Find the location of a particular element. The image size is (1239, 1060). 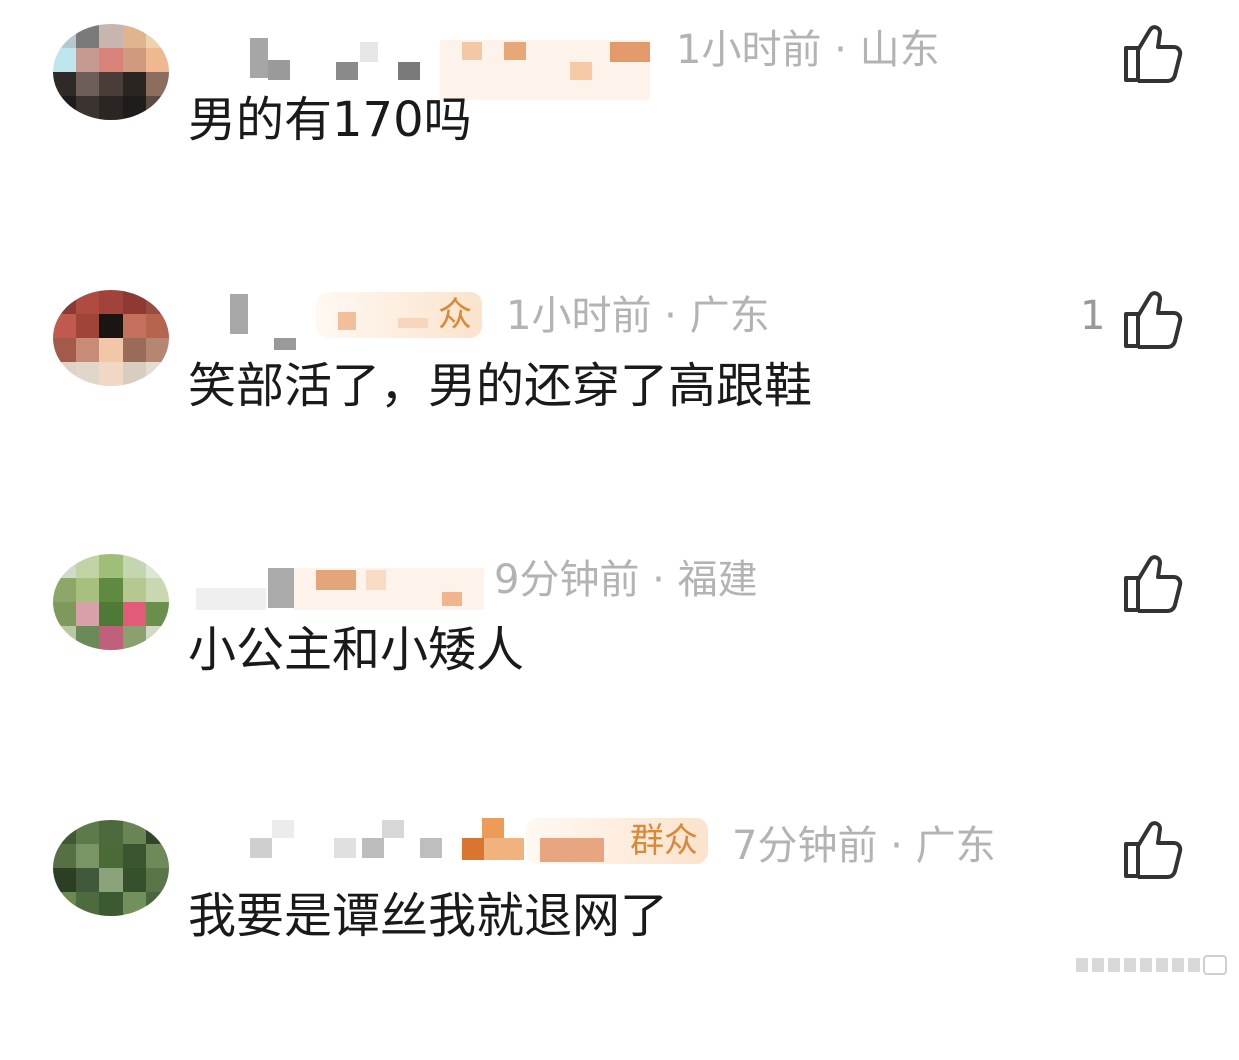

comment-text: 笑部活了，男的还穿了高跟鞋 is located at coordinates (500, 386).